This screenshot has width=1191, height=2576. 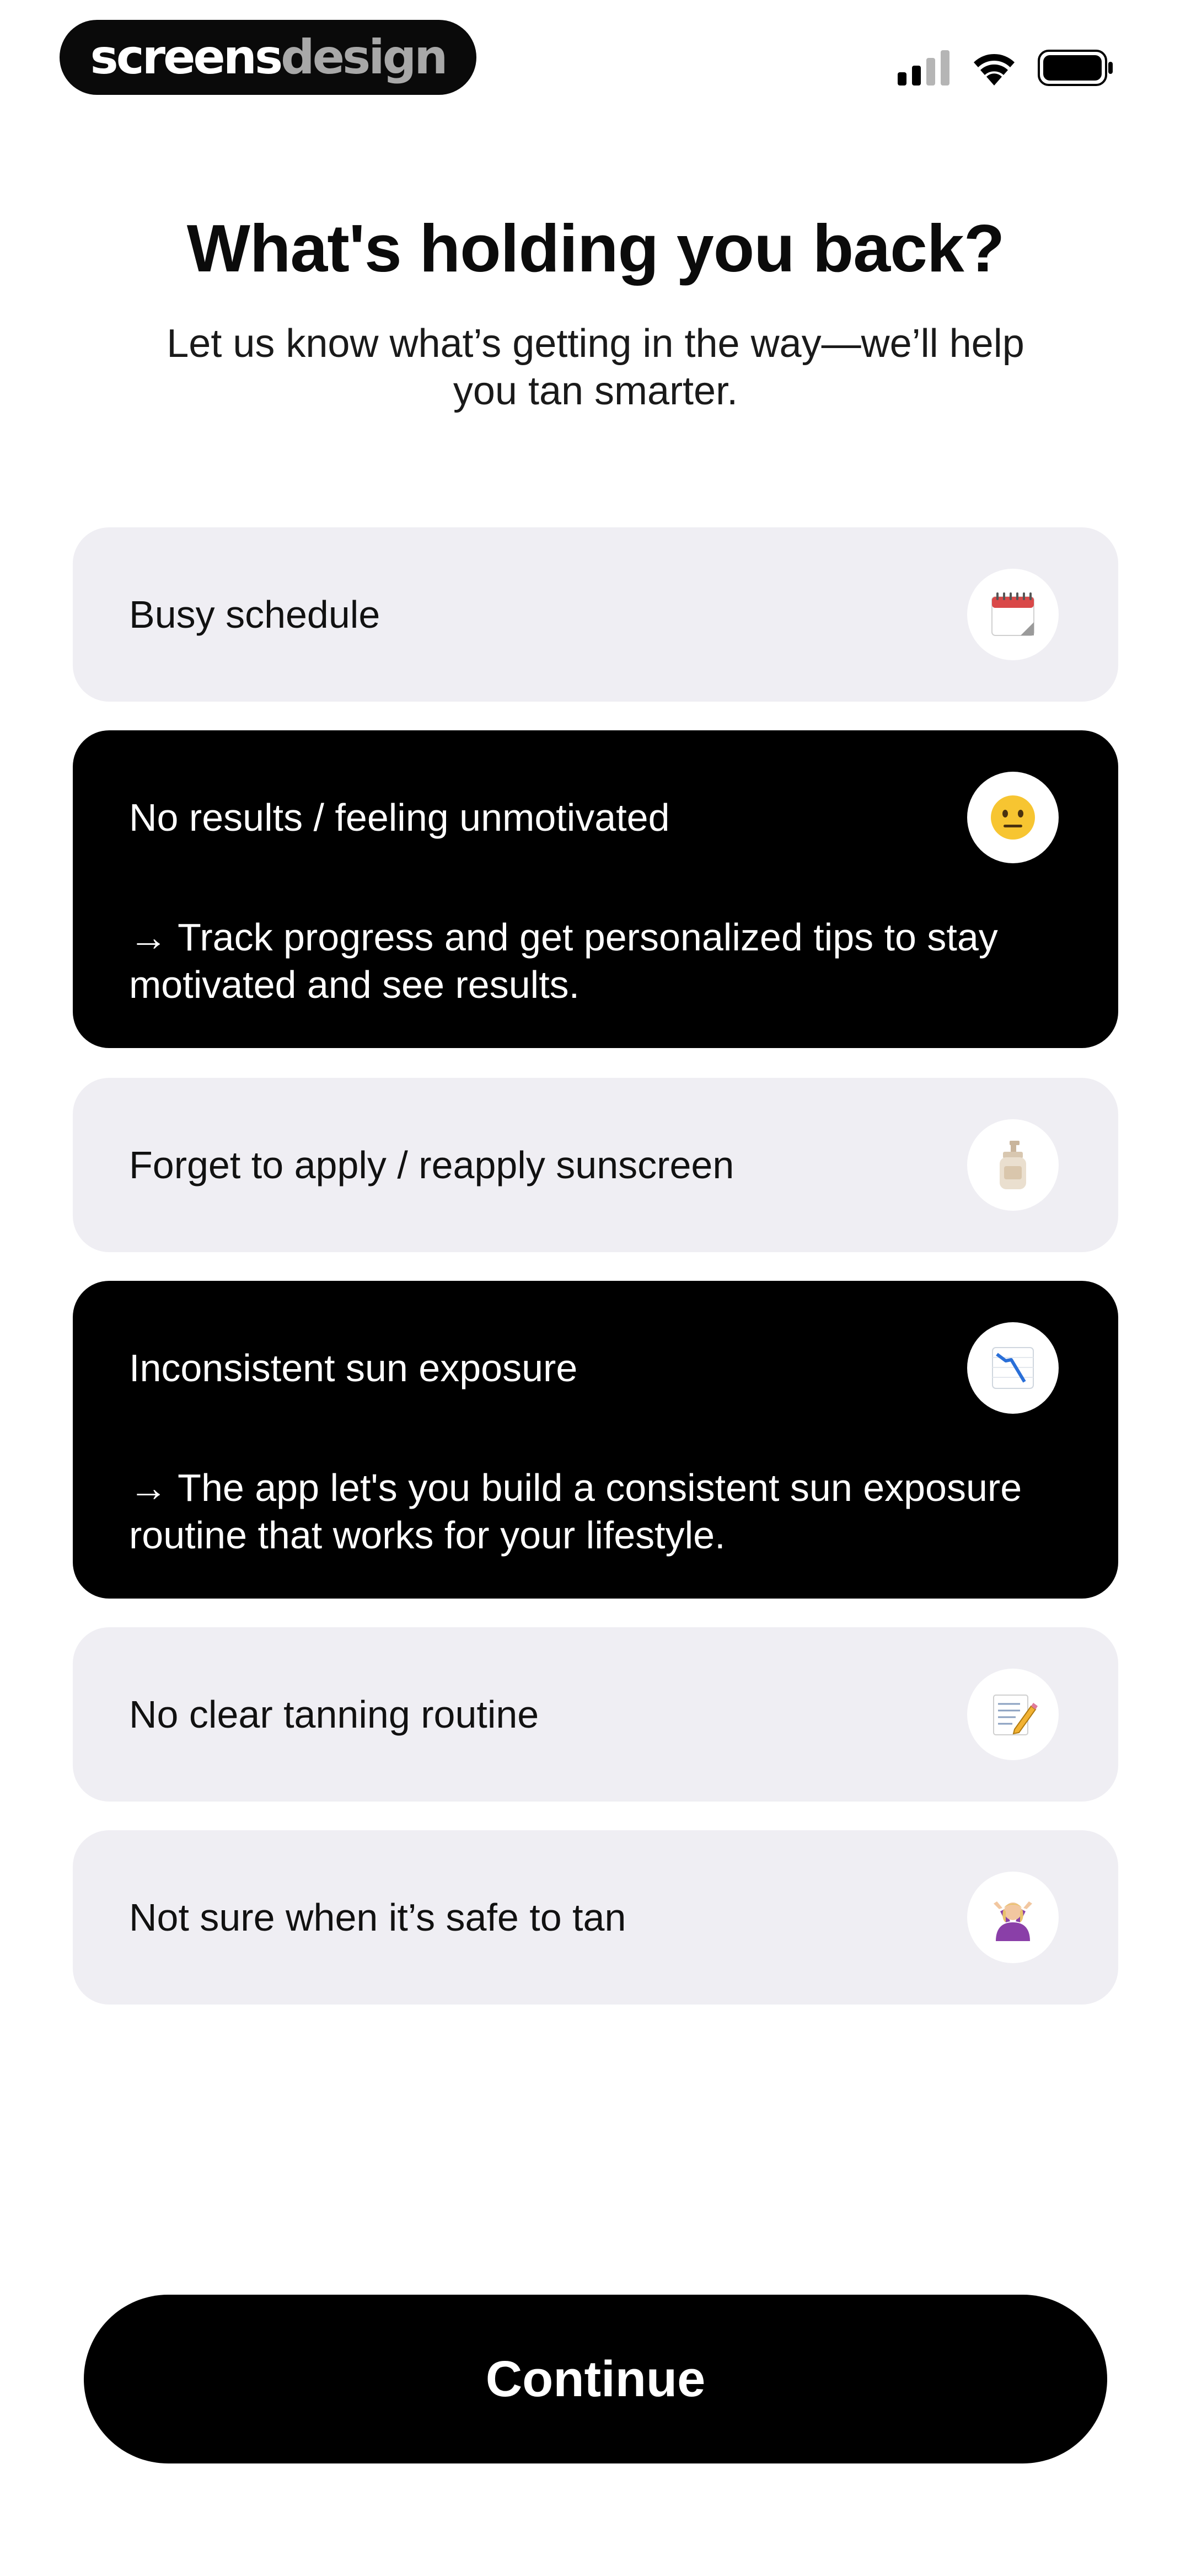 I want to click on brand-logo: screens design, so click(x=268, y=57).